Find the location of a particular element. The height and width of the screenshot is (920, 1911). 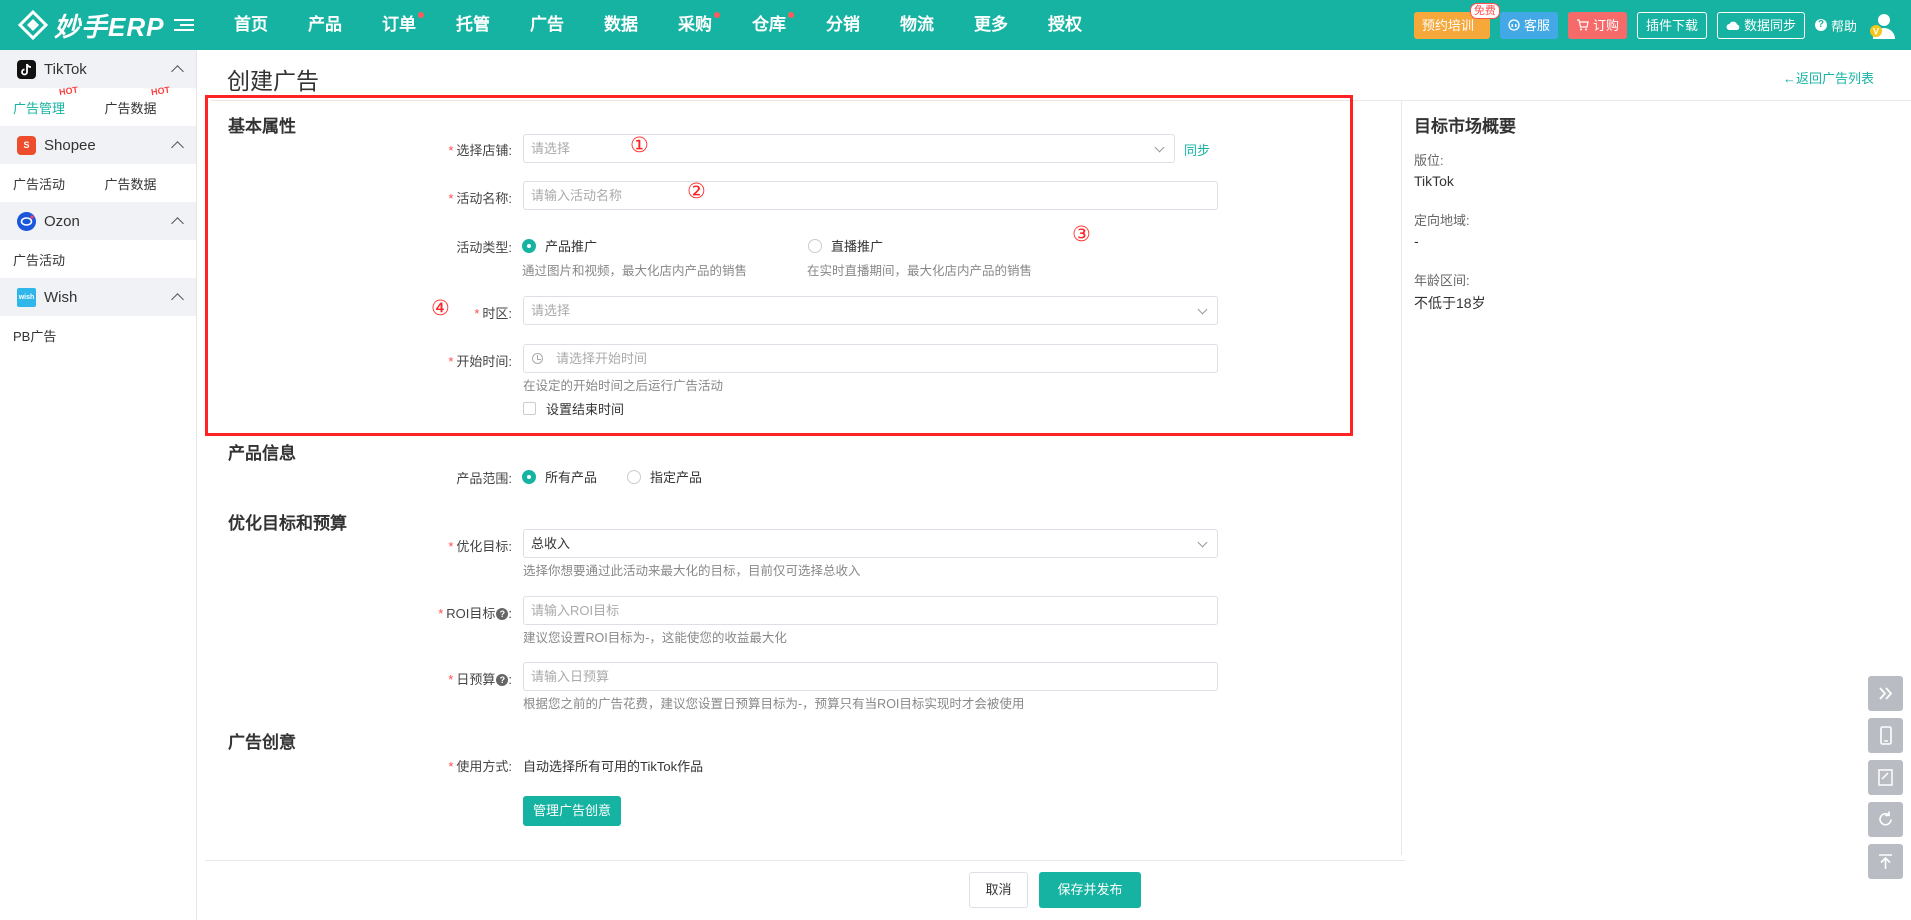

refresh-icon is located at coordinates (1885, 818).